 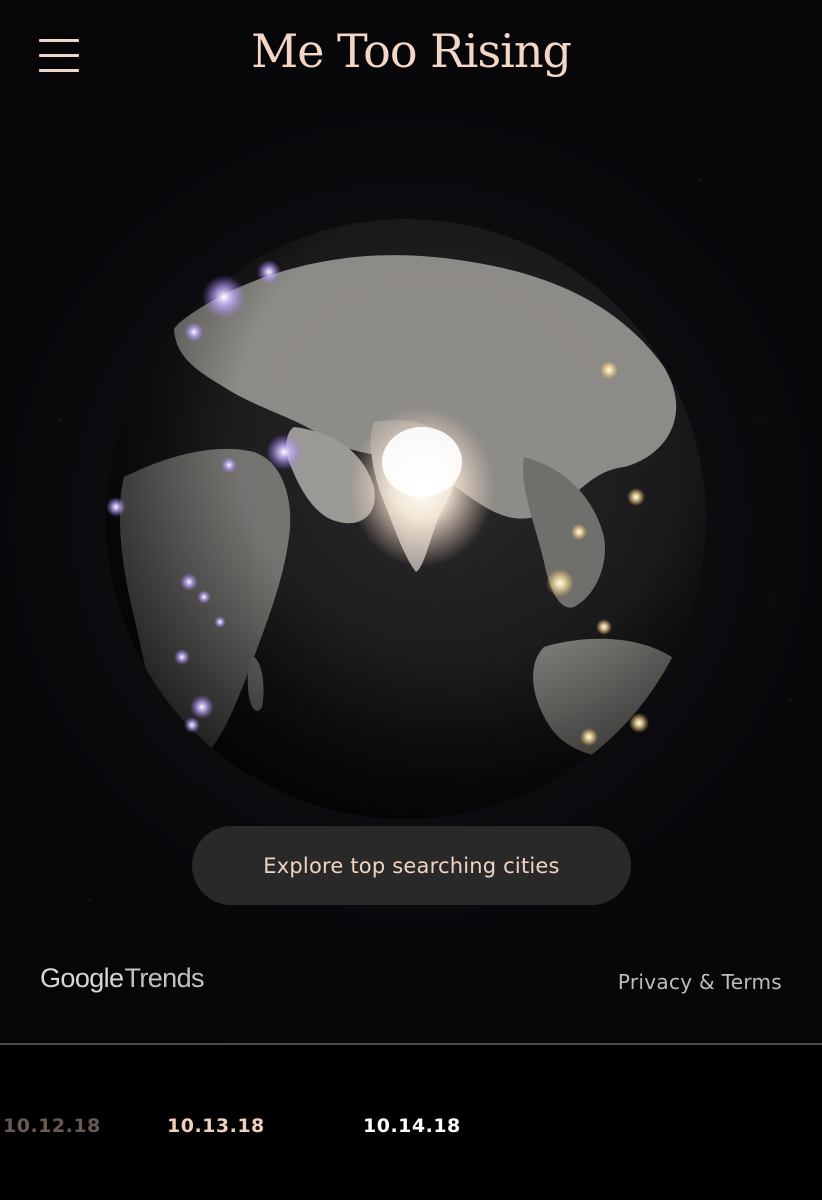 I want to click on timeline-date: 10.12.18, so click(x=52, y=1126).